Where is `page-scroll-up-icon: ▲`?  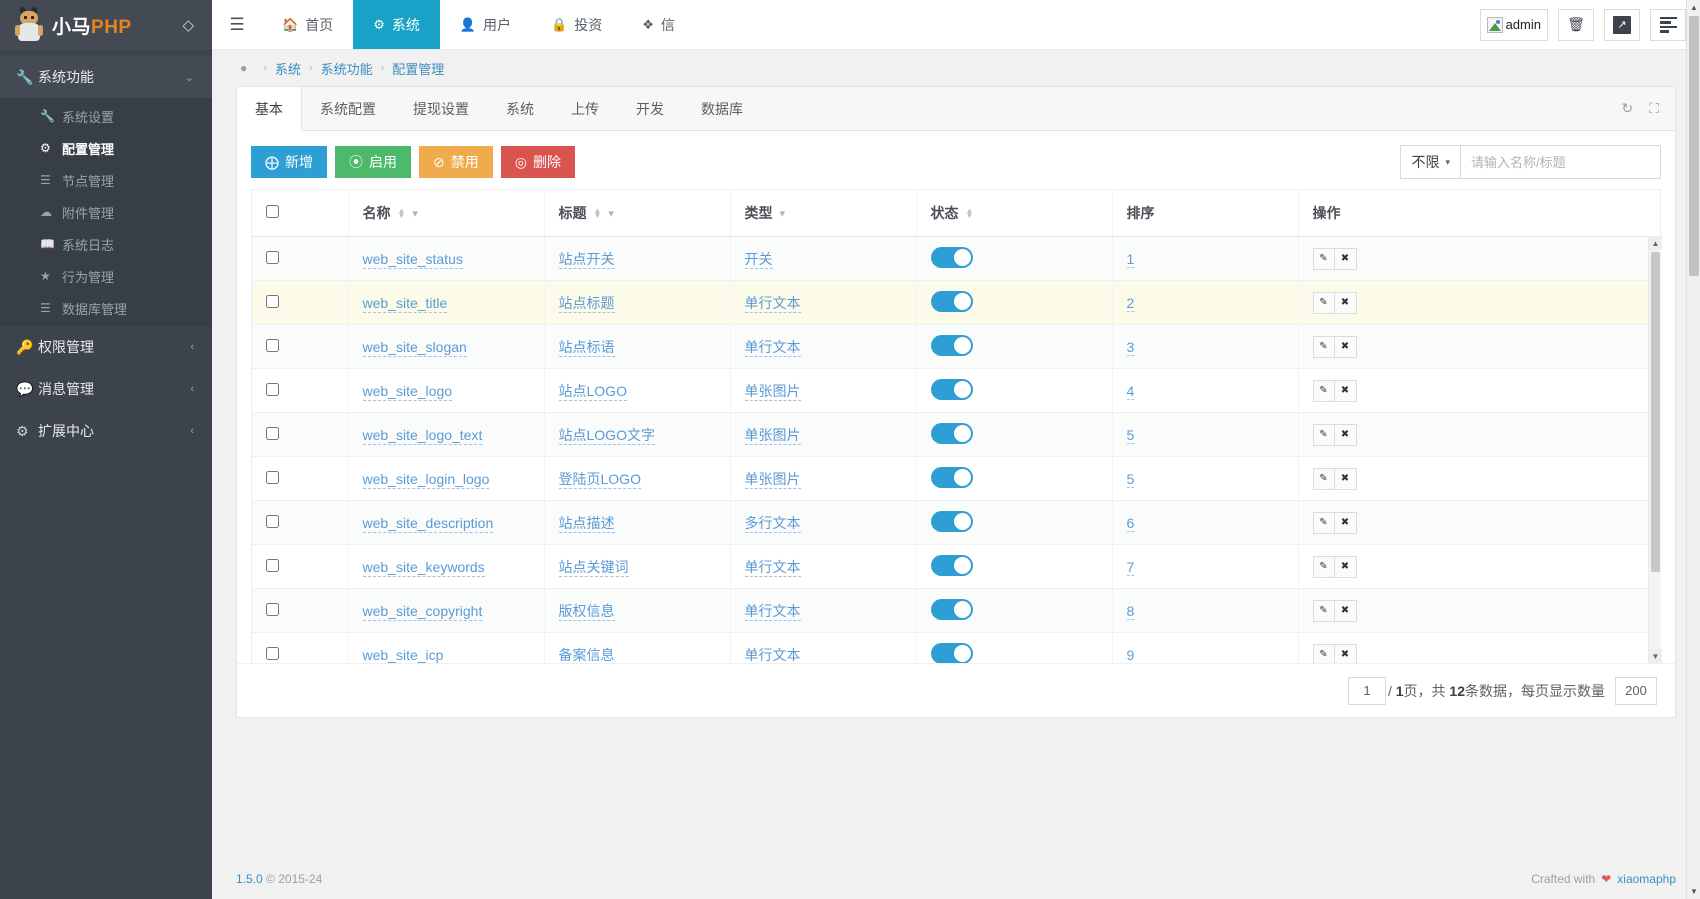 page-scroll-up-icon: ▲ is located at coordinates (1693, 7).